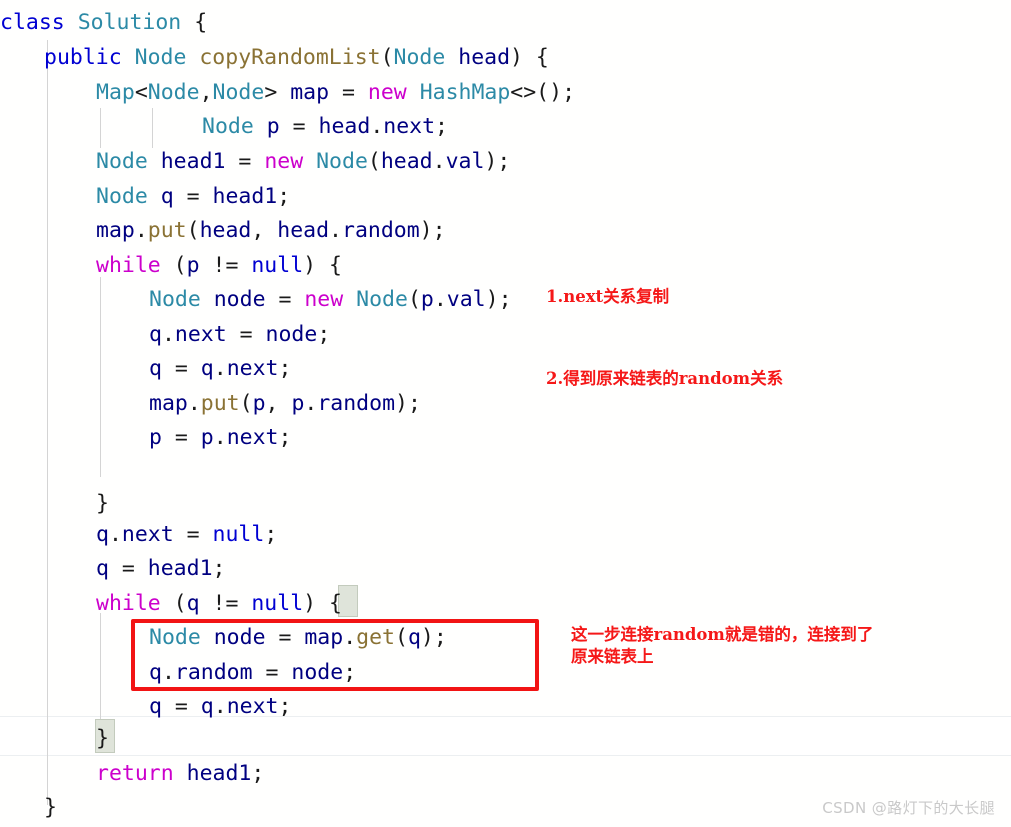 This screenshot has width=1011, height=827. Describe the element at coordinates (138, 535) in the screenshot. I see `code-line-16: q.next = null;` at that location.